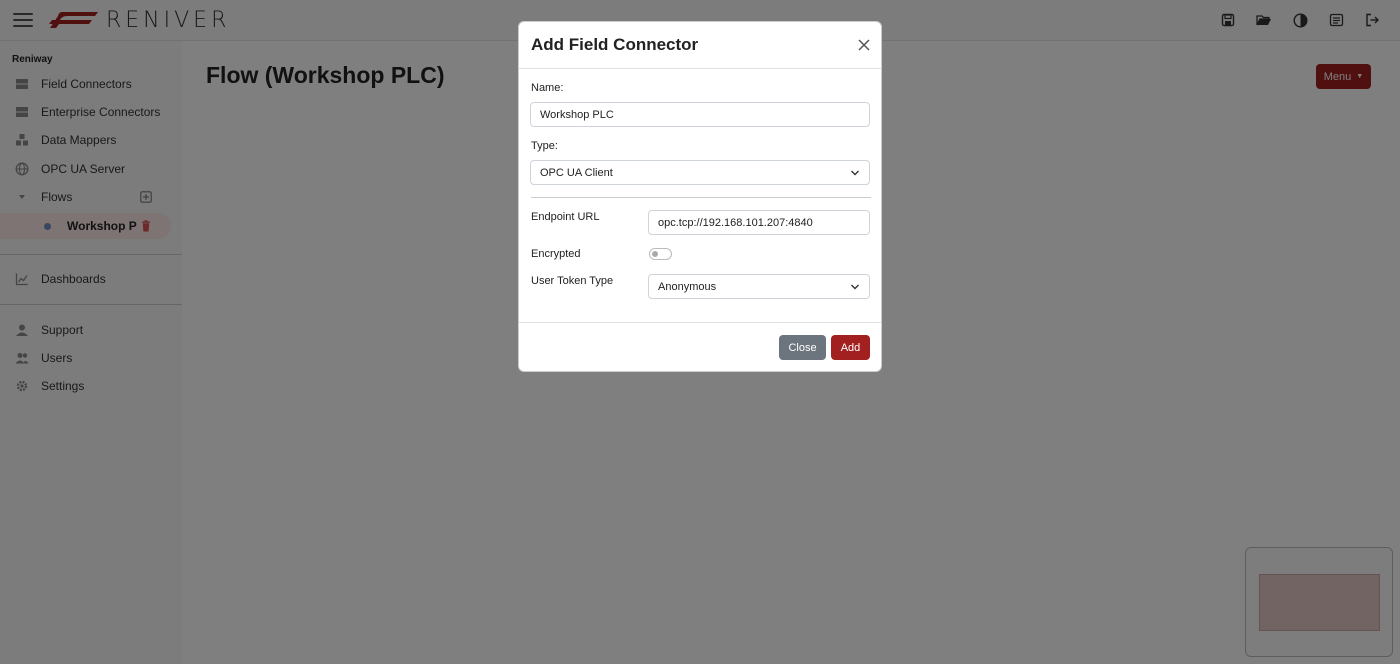 The height and width of the screenshot is (664, 1400). What do you see at coordinates (572, 281) in the screenshot?
I see `user-token-type-label: User Token Type` at bounding box center [572, 281].